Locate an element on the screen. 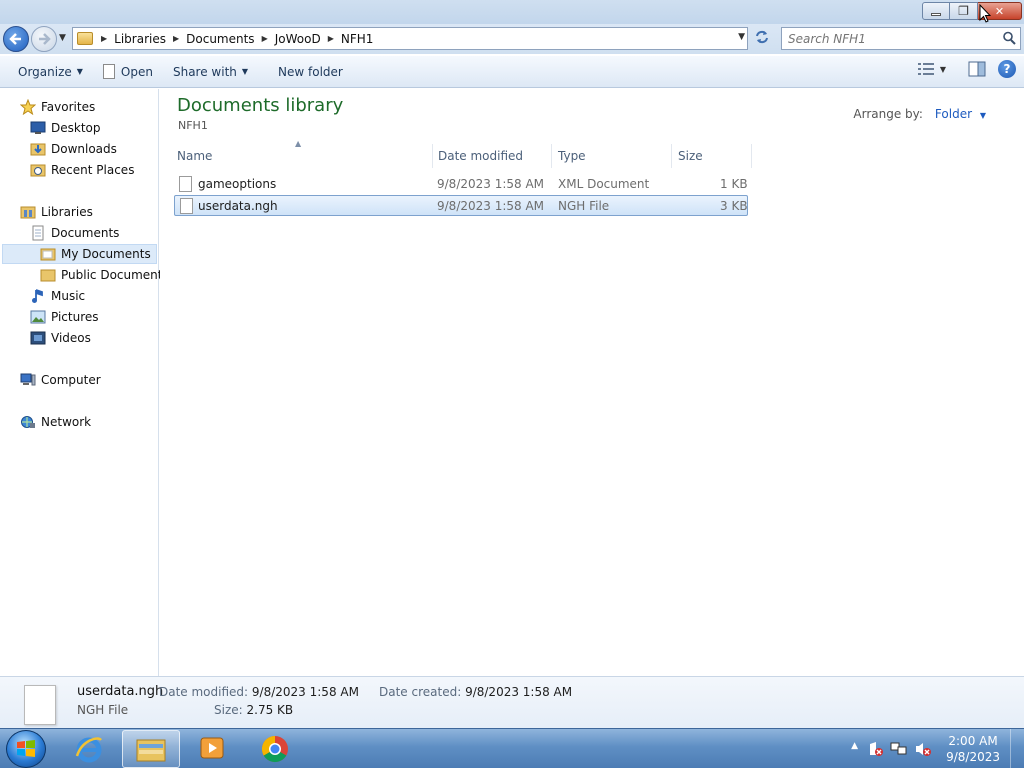 This screenshot has width=1024, height=768. new-folder-button: New folder is located at coordinates (310, 72).